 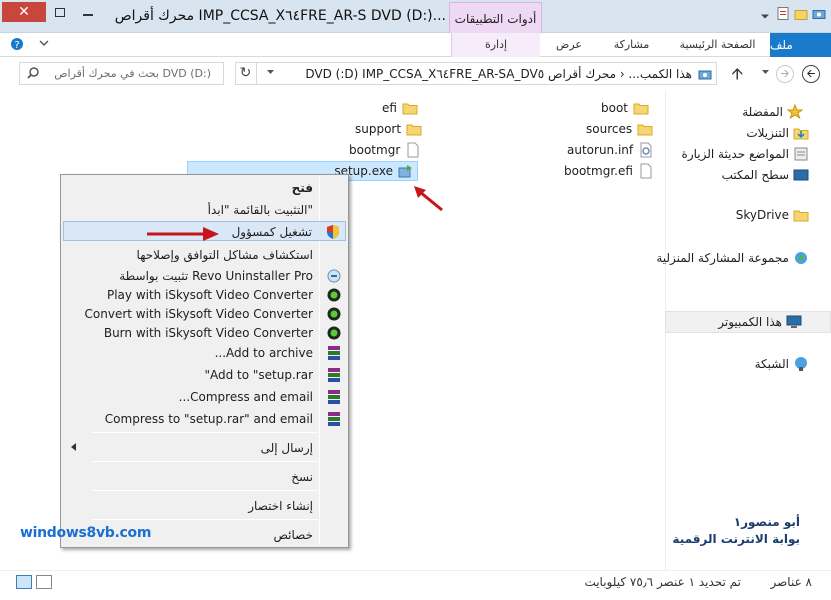 What do you see at coordinates (204, 419) in the screenshot?
I see `menu-item-compress-rar-email: Compress to "setup.rar" and email` at bounding box center [204, 419].